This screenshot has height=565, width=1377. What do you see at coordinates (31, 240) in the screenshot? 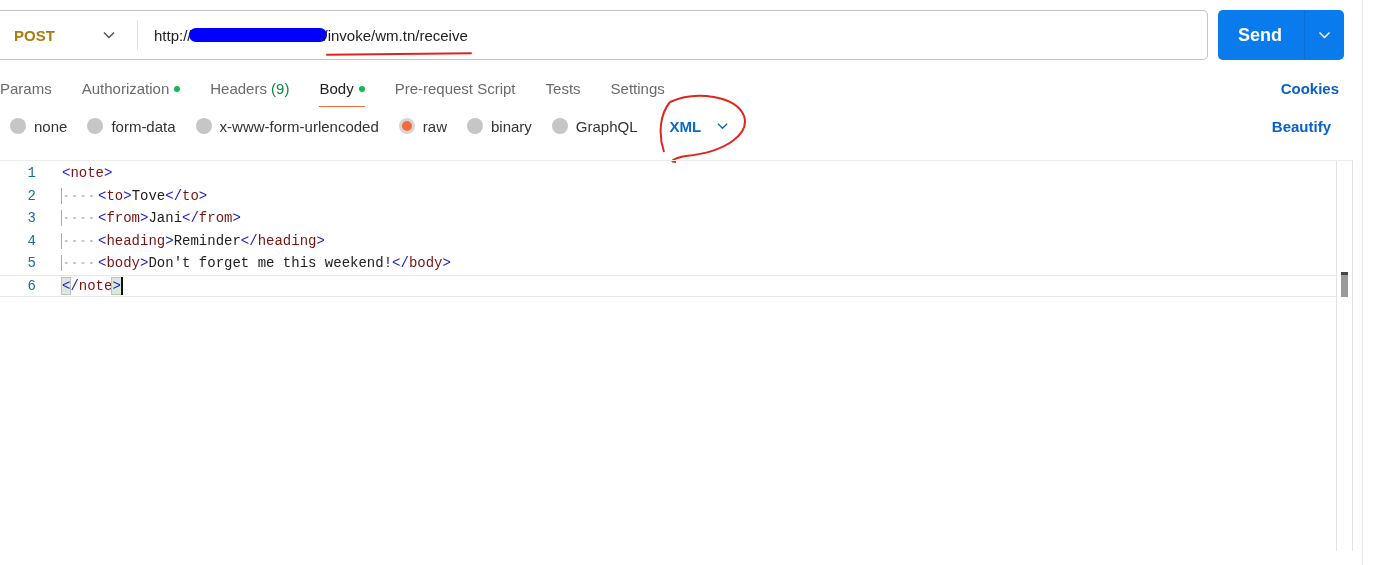
I see `line-number: 4` at bounding box center [31, 240].